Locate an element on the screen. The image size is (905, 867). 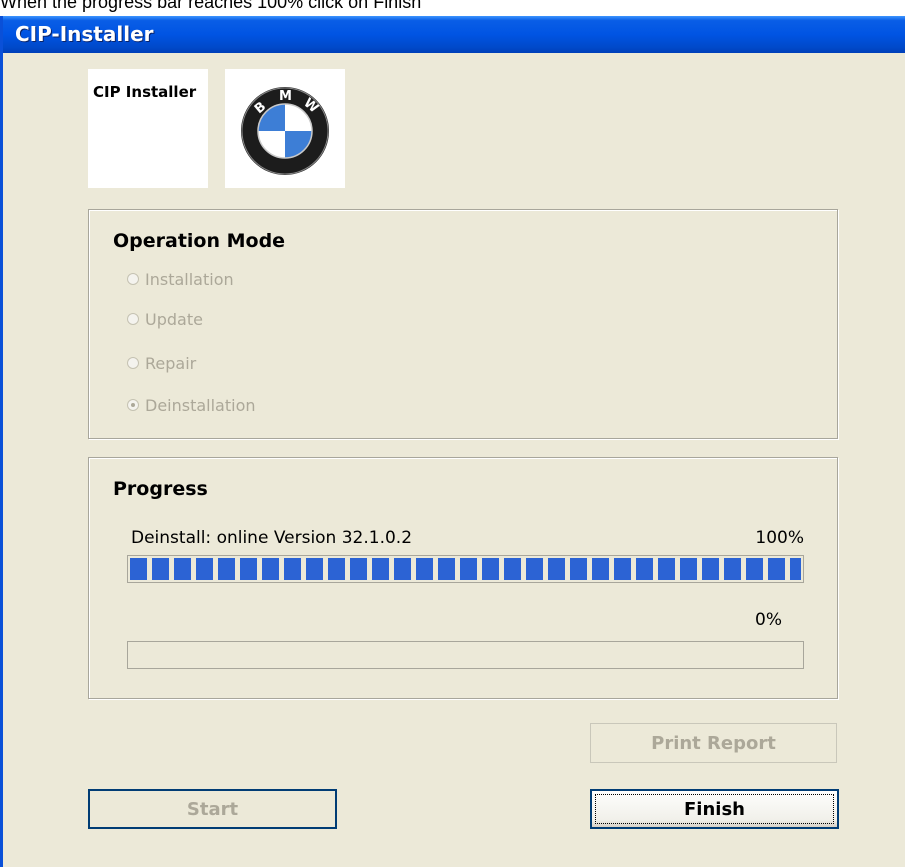
radio-label: Update is located at coordinates (174, 319).